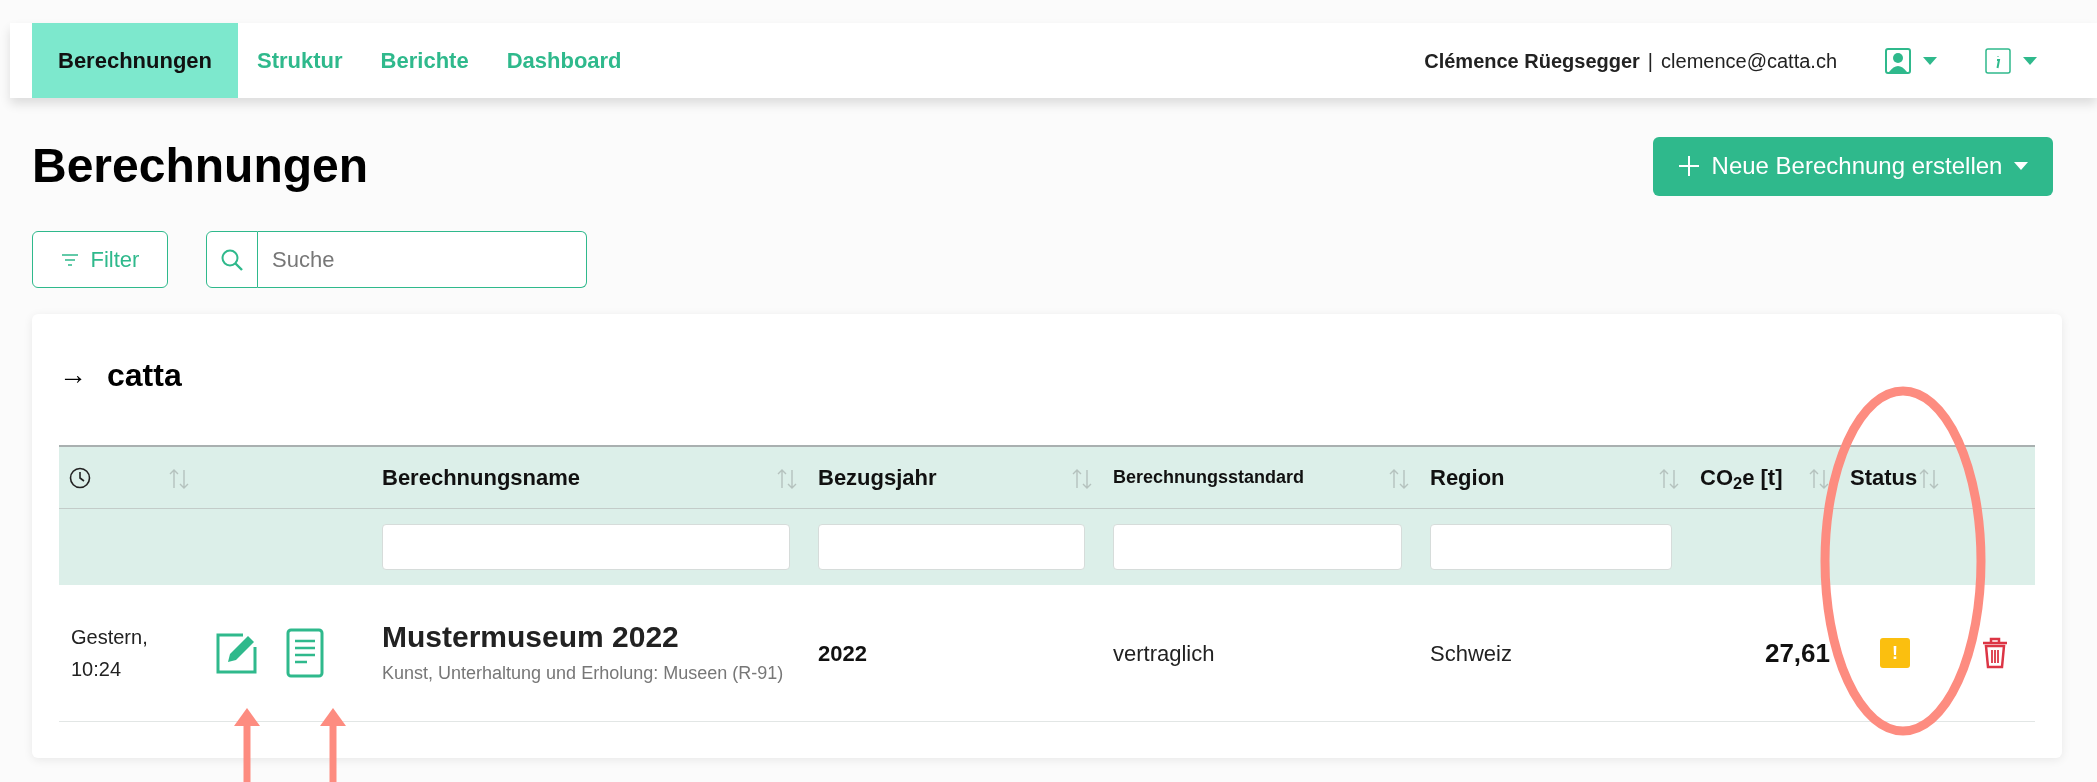 This screenshot has height=782, width=2097. What do you see at coordinates (842, 653) in the screenshot?
I see `table-cell: 2022` at bounding box center [842, 653].